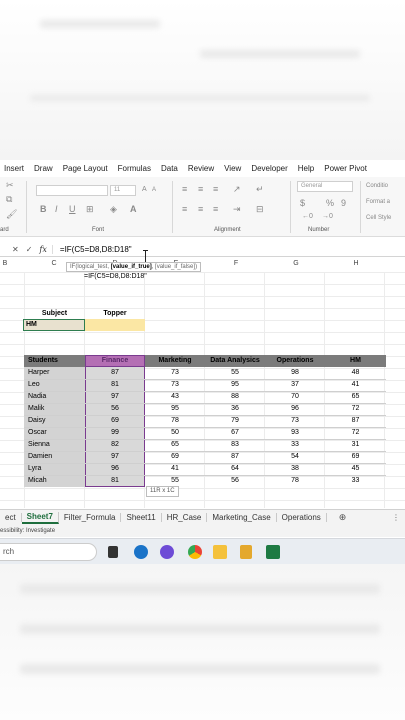  I want to click on app-icon, so click(246, 552).